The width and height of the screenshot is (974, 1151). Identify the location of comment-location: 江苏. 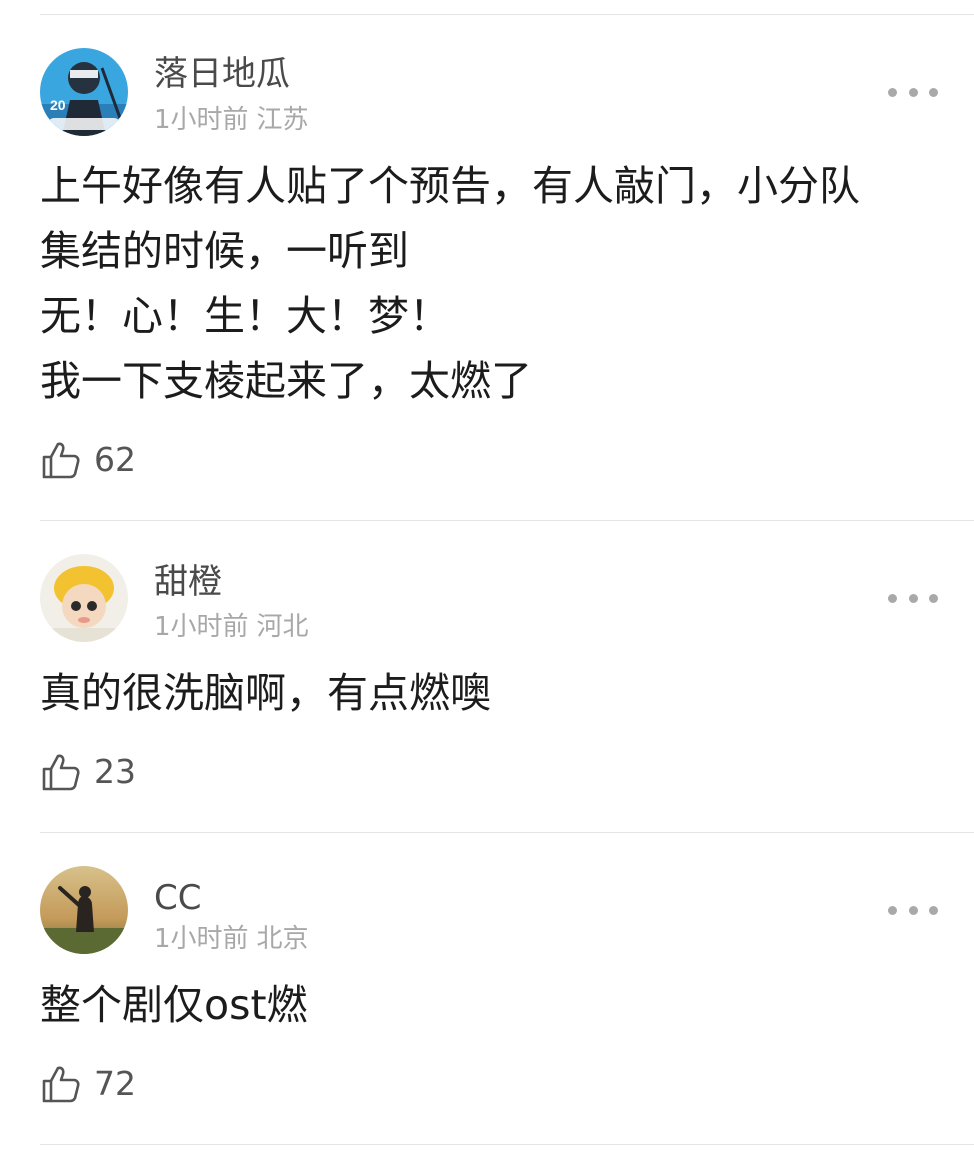
(282, 120).